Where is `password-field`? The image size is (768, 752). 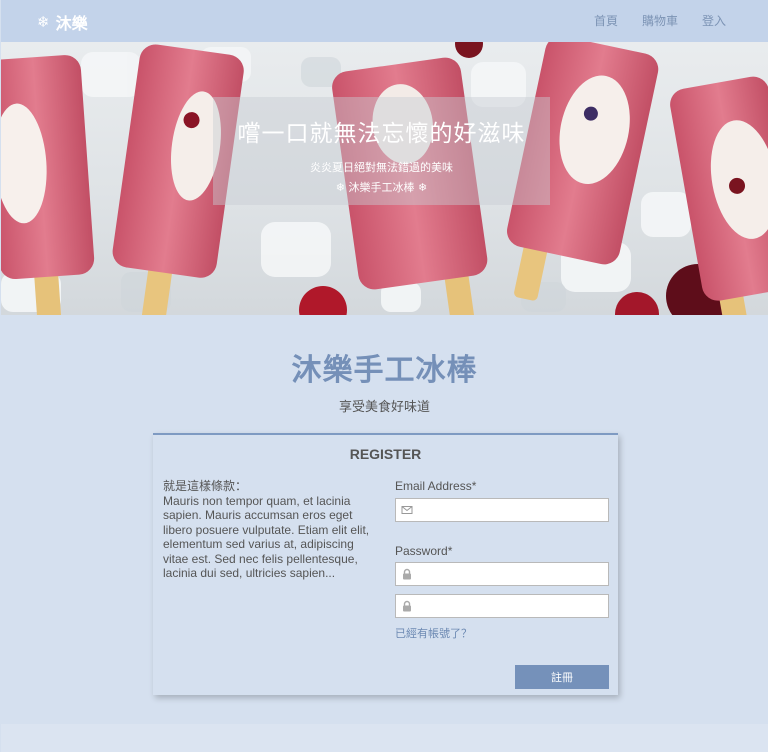 password-field is located at coordinates (502, 574).